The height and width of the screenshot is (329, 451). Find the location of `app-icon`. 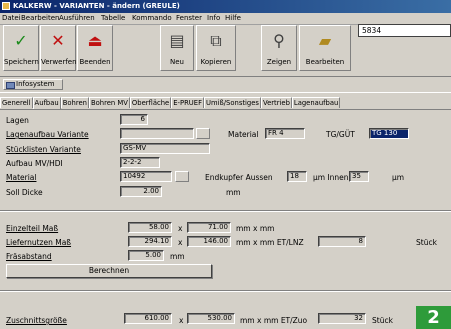

app-icon is located at coordinates (6, 6).